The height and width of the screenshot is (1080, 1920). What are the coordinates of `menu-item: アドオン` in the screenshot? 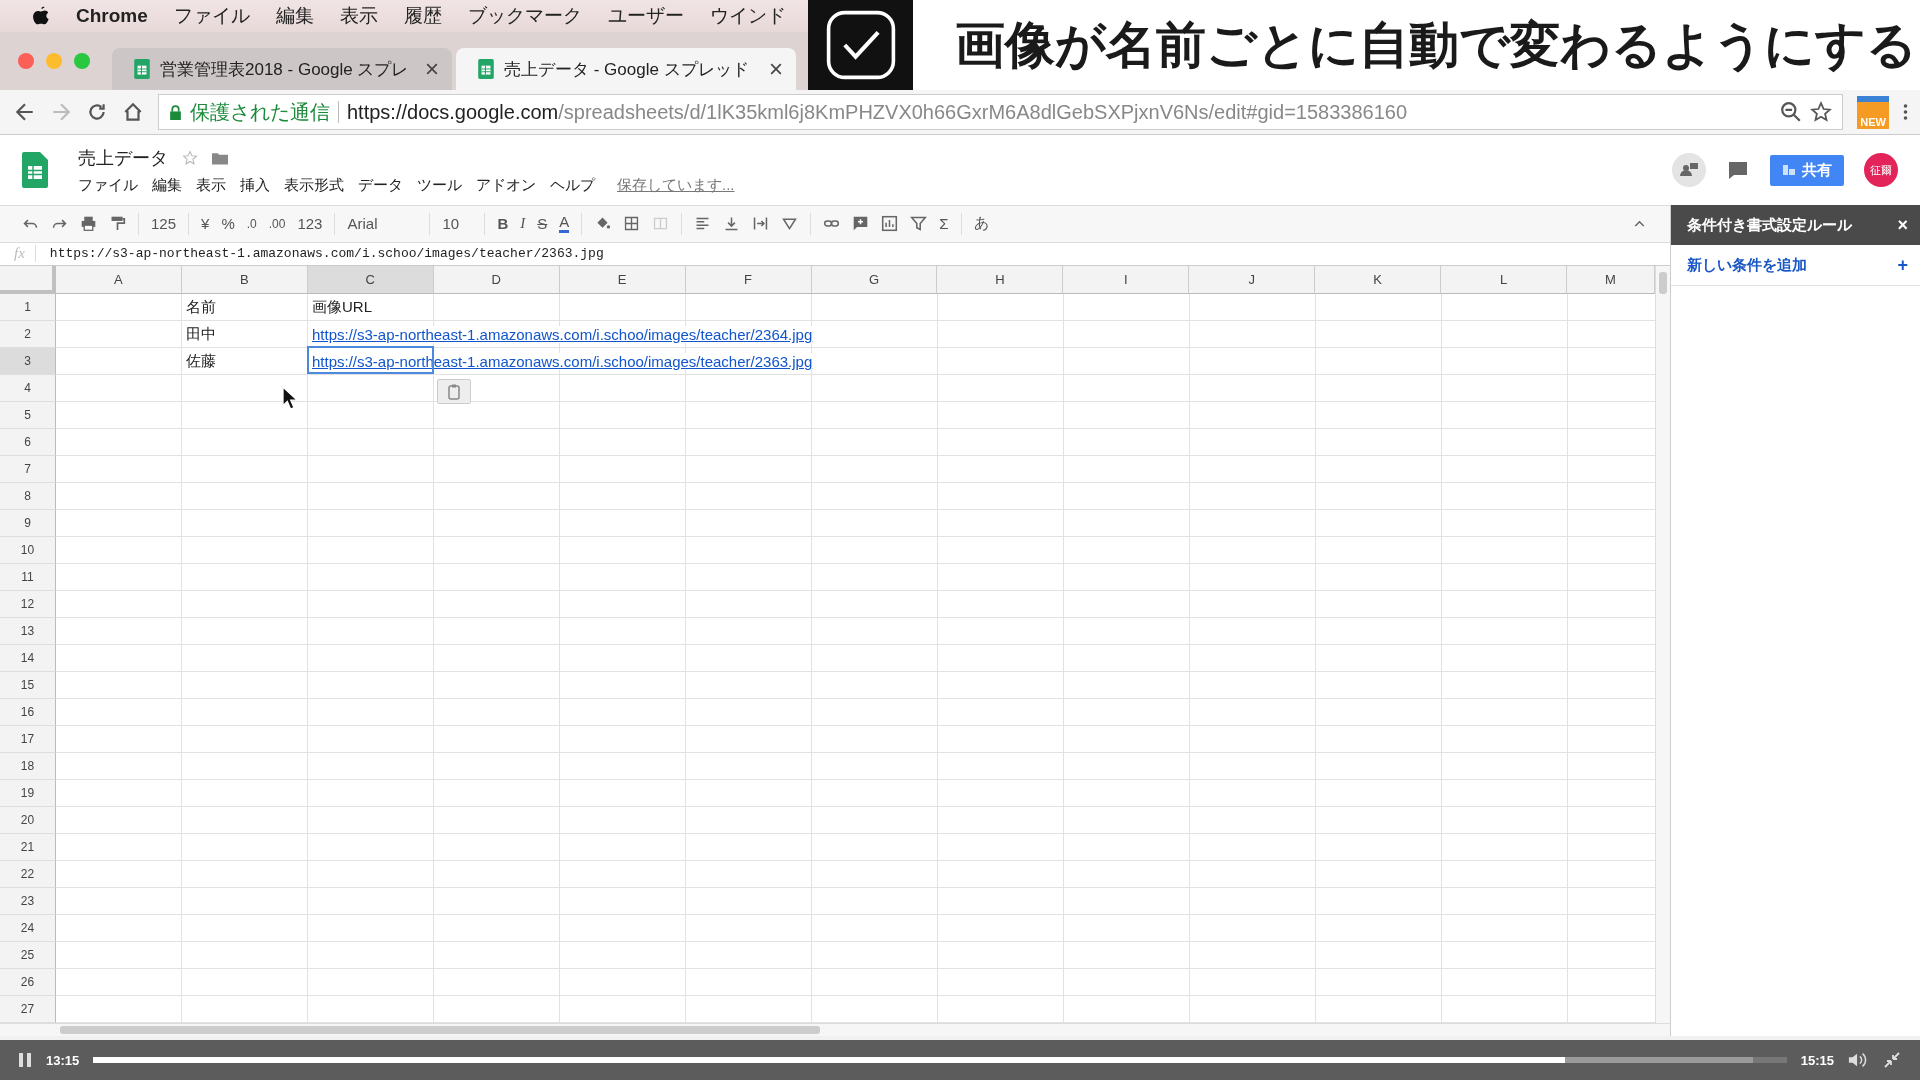 It's located at (506, 185).